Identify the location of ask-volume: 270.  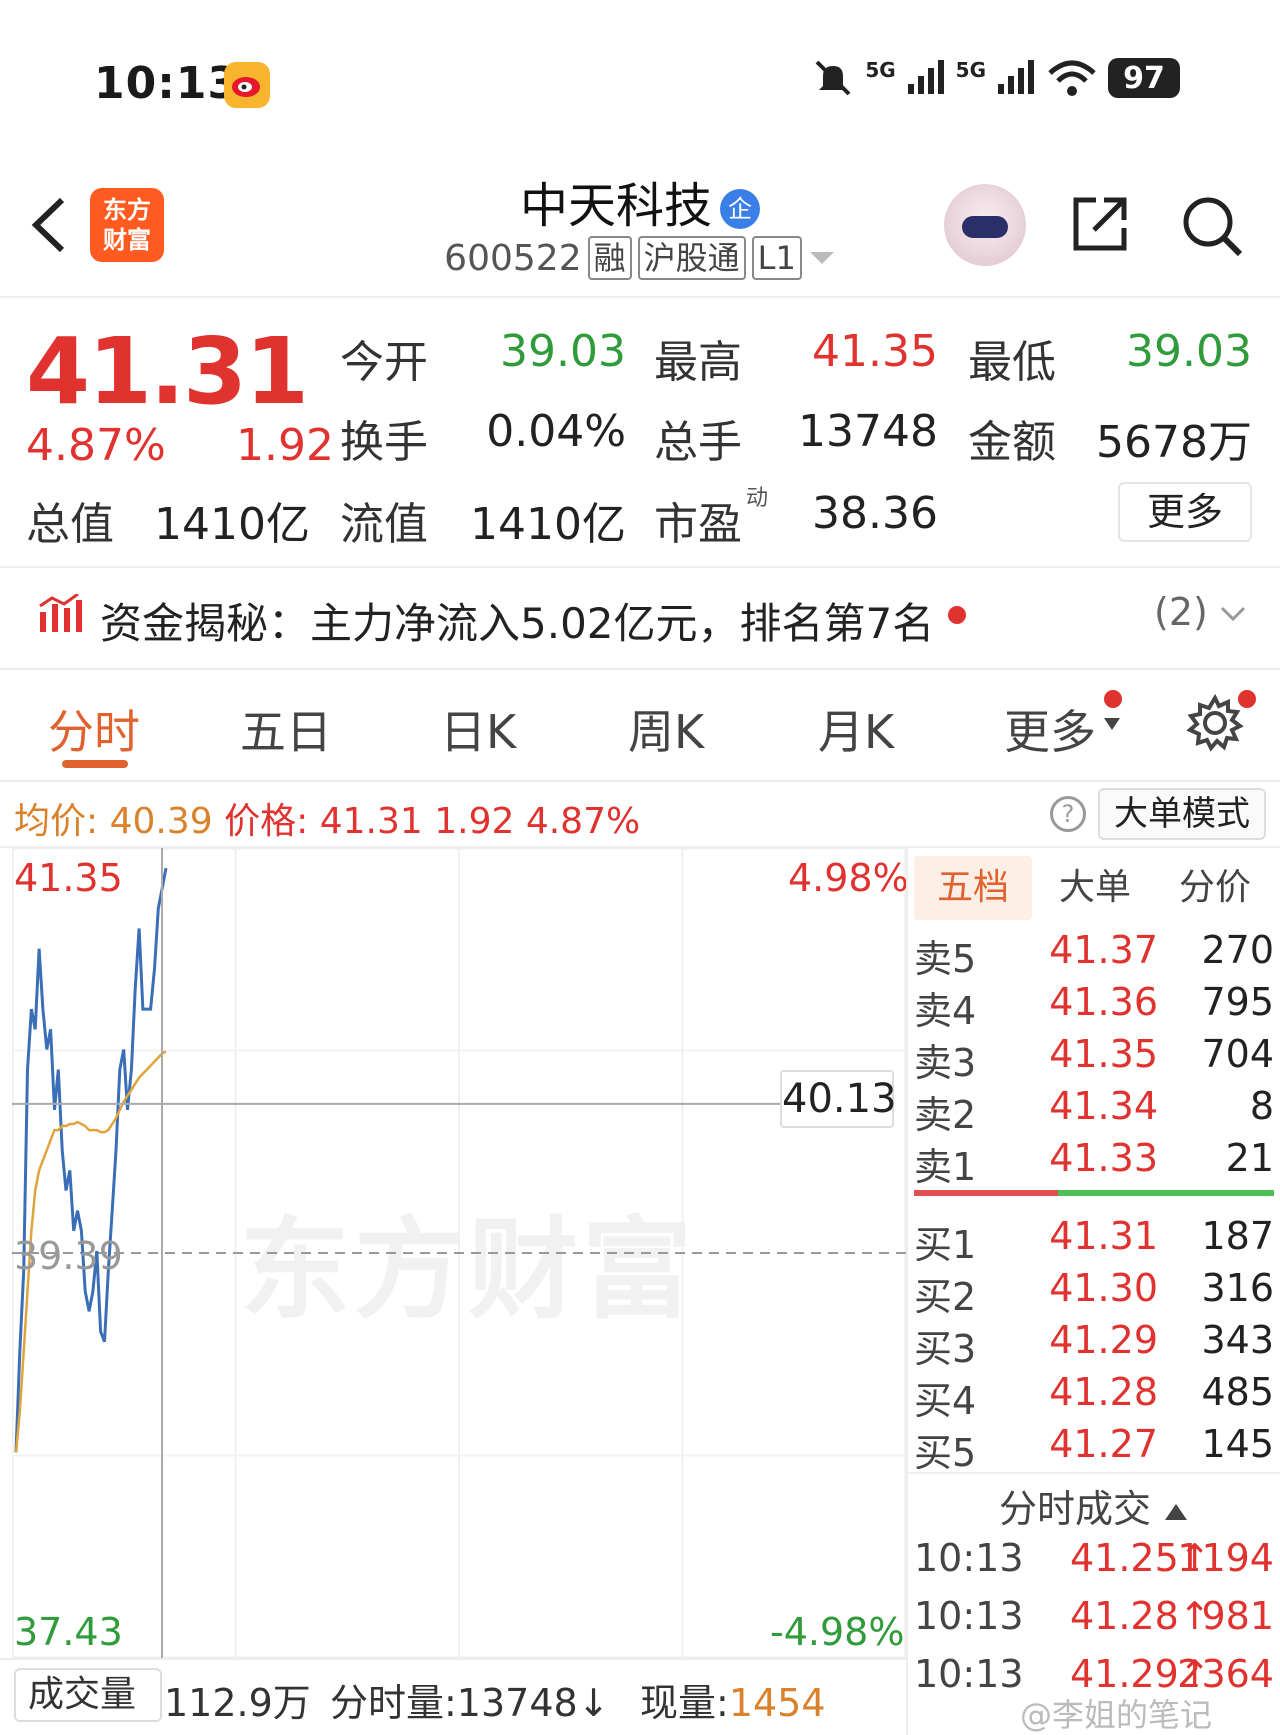
(1237, 950).